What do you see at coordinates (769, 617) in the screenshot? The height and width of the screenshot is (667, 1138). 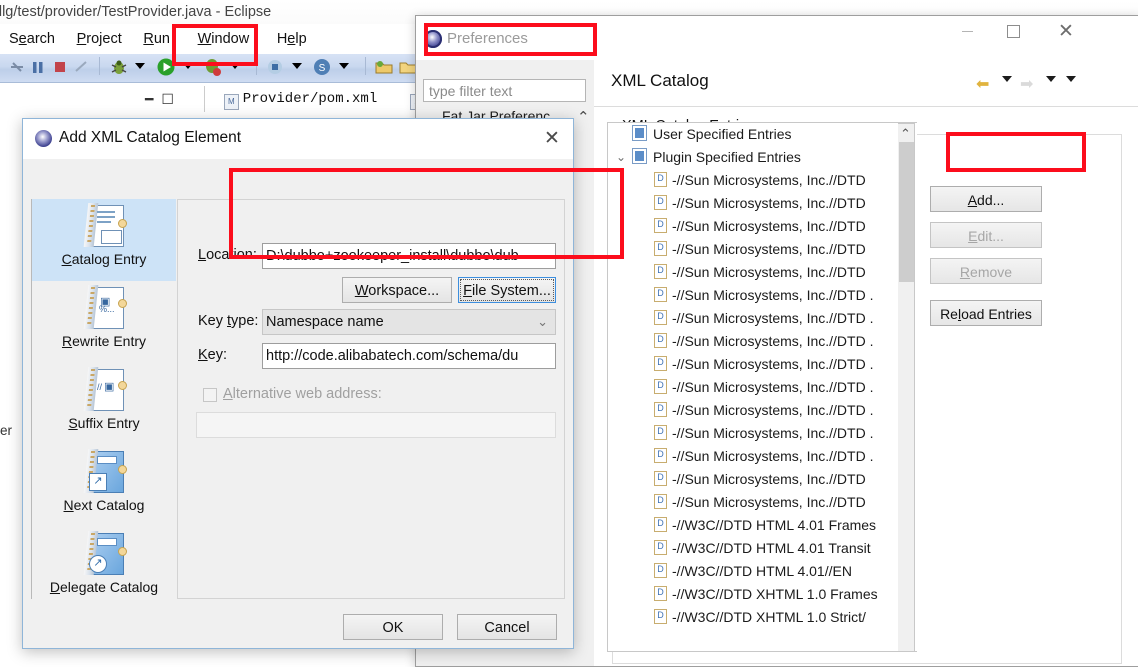 I see `tree-row-label: -//W3C//DTD XHTML 1.0 Strict/` at bounding box center [769, 617].